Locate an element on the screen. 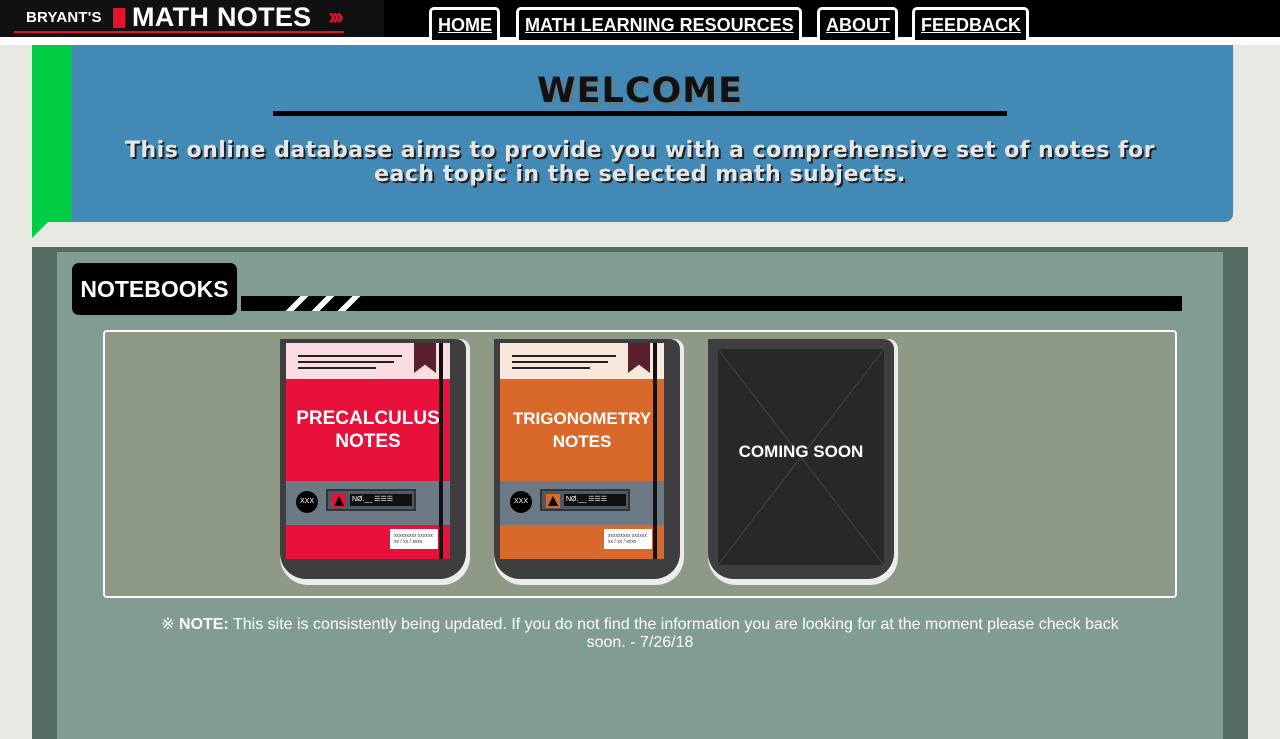 The image size is (1280, 739). book-title-line1: TRIGONOMETRY is located at coordinates (582, 418).